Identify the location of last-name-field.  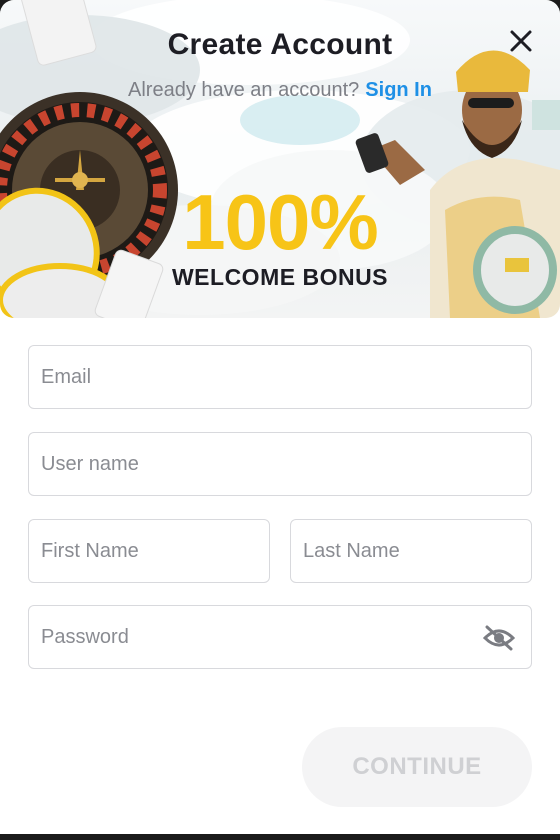
(411, 551).